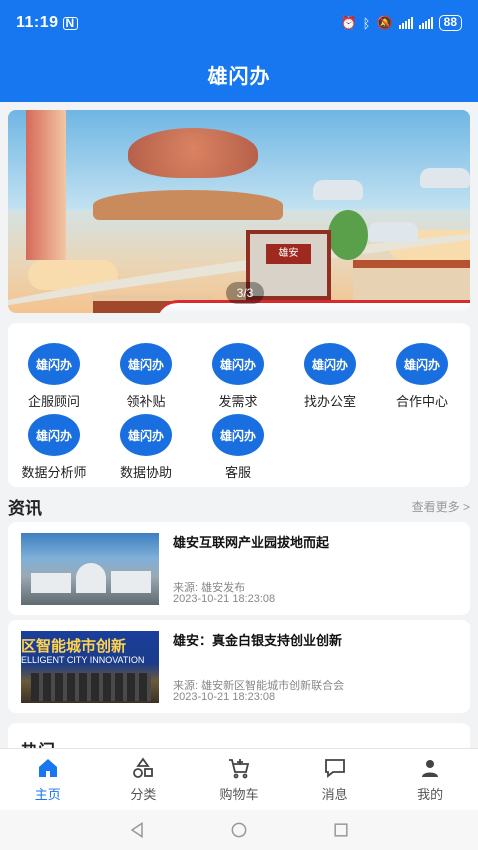  What do you see at coordinates (329, 401) in the screenshot?
I see `service-label: 找办公室` at bounding box center [329, 401].